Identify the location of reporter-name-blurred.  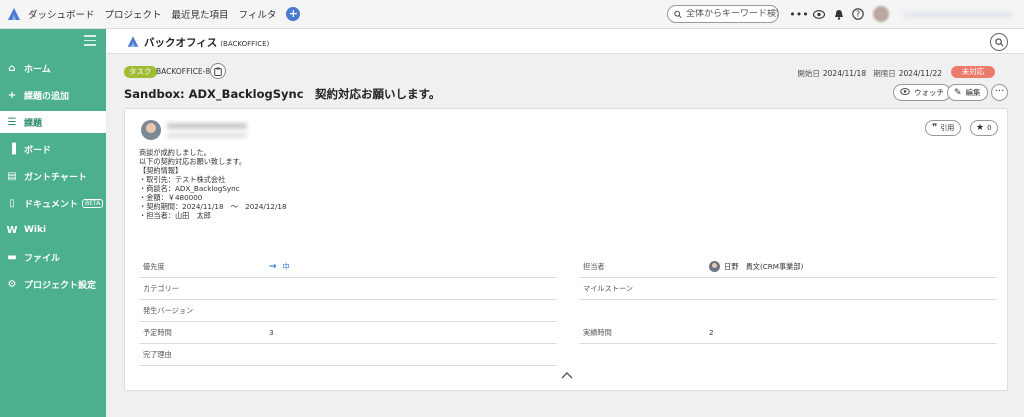
(207, 126).